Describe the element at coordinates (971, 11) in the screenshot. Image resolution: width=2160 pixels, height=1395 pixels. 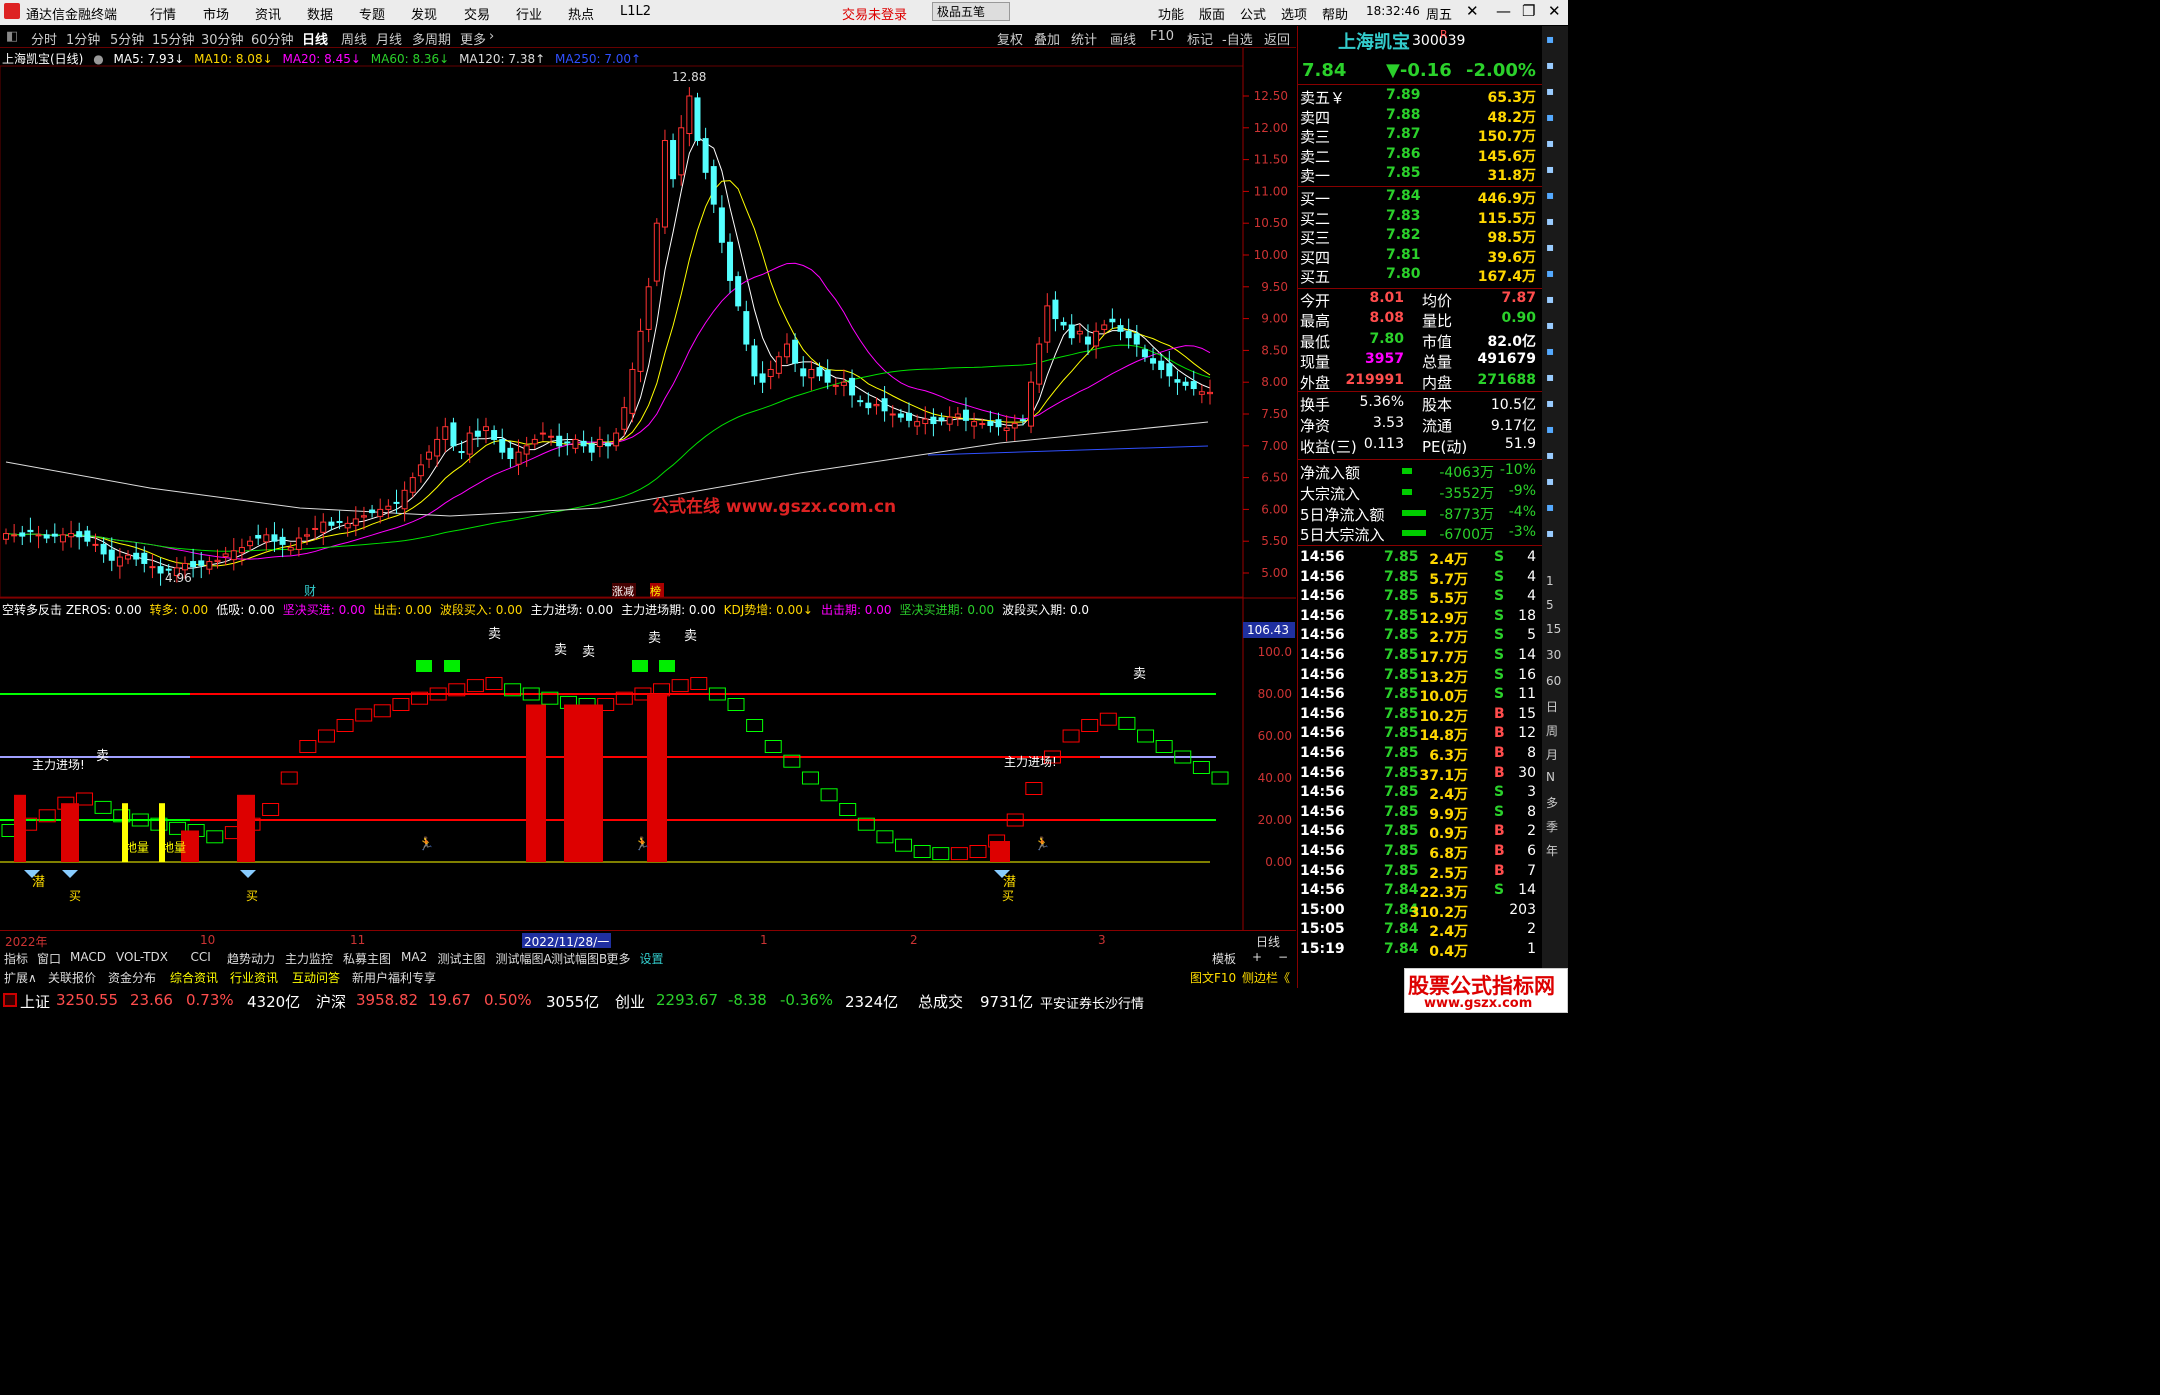
I see `input-method-button: 极品五笔` at that location.